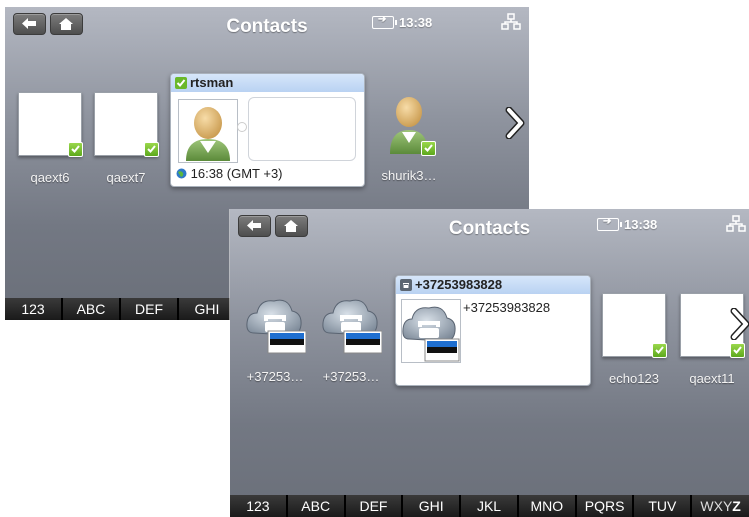  I want to click on index-key-mno: MNO, so click(547, 506).